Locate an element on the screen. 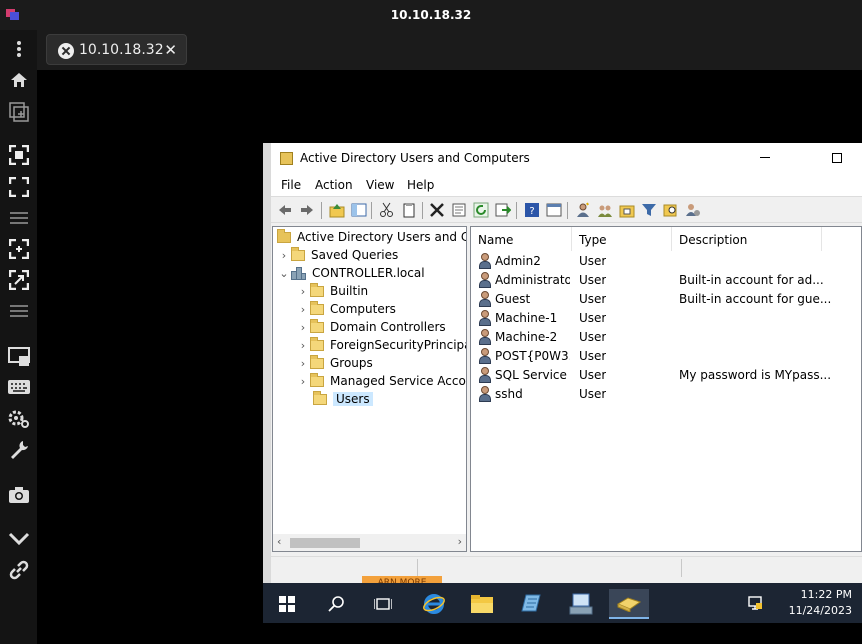 Image resolution: width=862 pixels, height=644 pixels. column-header-name: Name is located at coordinates (521, 239).